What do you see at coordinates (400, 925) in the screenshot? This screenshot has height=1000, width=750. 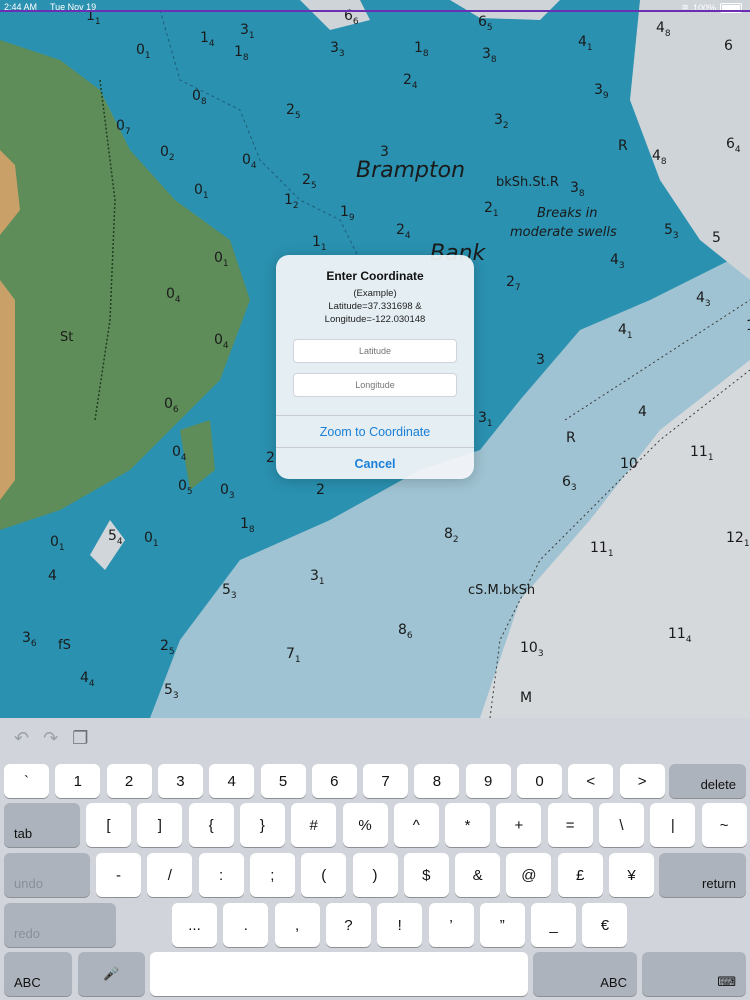 I see `key-symbol: !` at bounding box center [400, 925].